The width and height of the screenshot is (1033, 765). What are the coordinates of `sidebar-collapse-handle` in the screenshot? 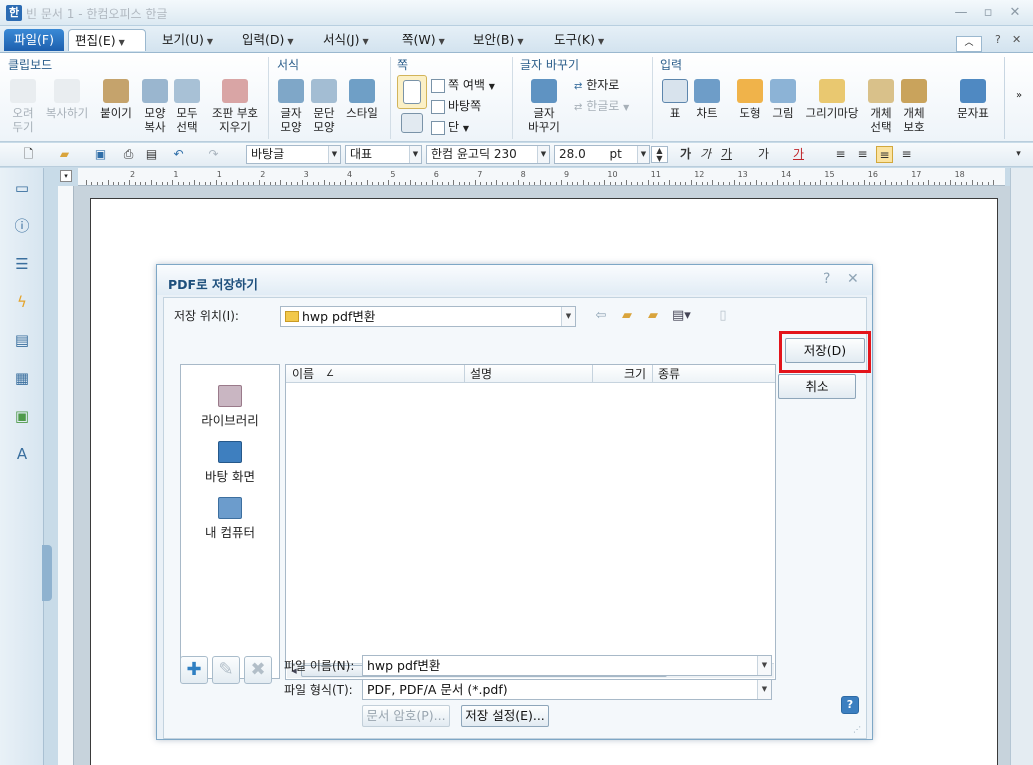 It's located at (47, 573).